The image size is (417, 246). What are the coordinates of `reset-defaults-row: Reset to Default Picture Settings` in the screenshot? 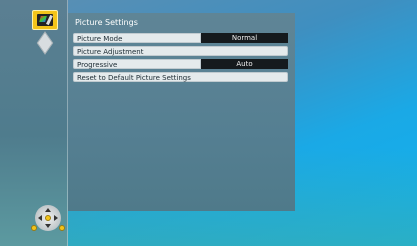 It's located at (180, 77).